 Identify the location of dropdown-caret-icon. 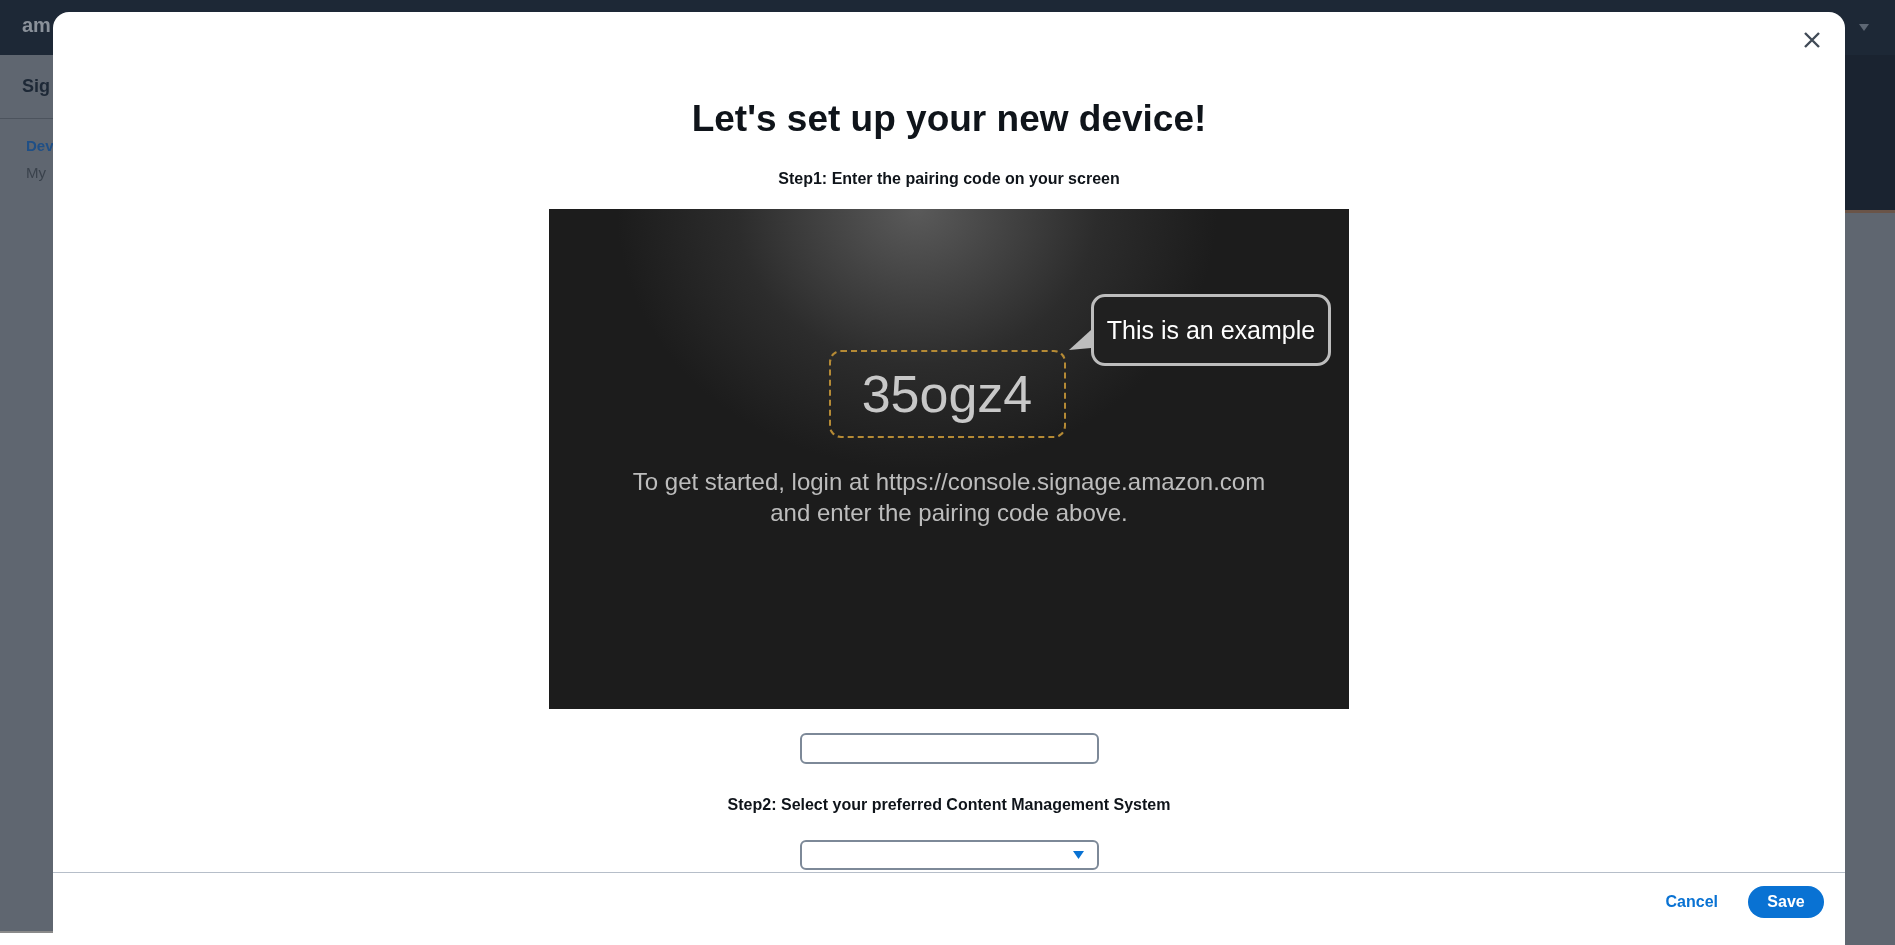
(1864, 27).